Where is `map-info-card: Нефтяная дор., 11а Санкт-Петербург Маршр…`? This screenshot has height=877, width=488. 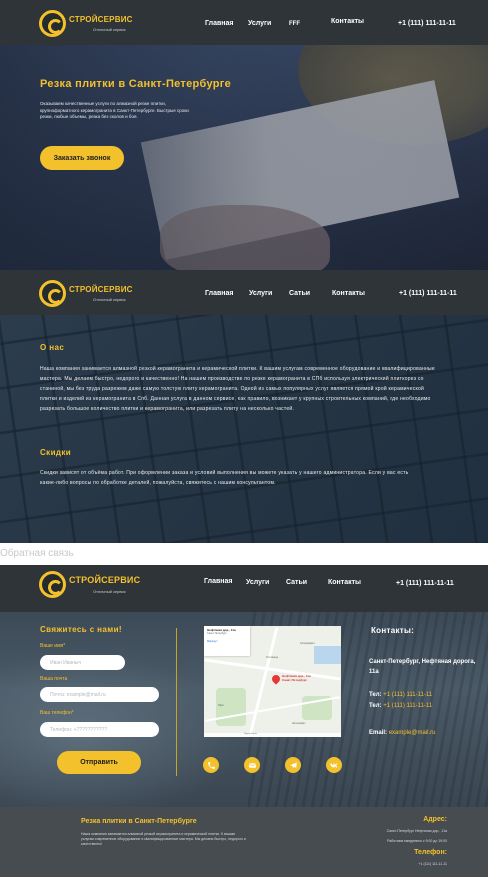
map-info-card: Нефтяная дор., 11а Санкт-Петербург Маршр… is located at coordinates (227, 641).